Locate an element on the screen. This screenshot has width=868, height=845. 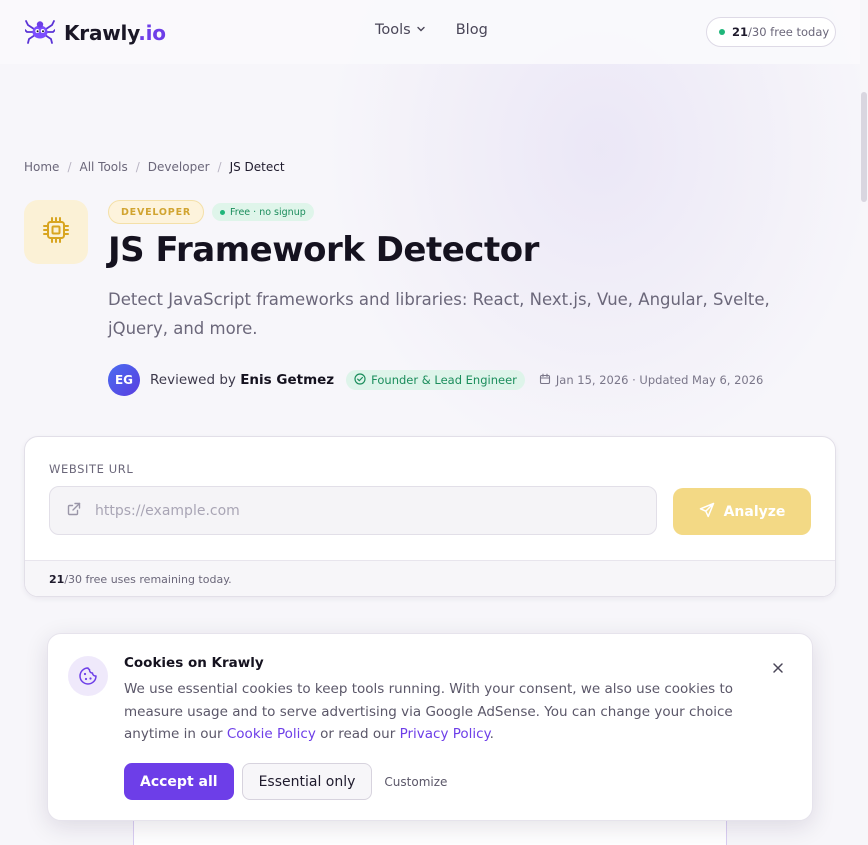
main-nav: Tools Blog is located at coordinates (431, 30).